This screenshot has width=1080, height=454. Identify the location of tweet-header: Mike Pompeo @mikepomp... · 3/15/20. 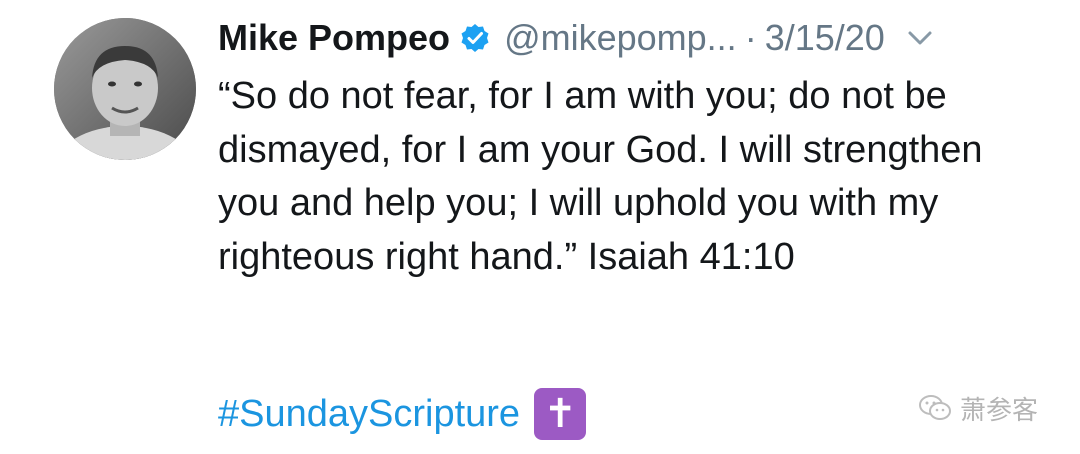
(575, 38).